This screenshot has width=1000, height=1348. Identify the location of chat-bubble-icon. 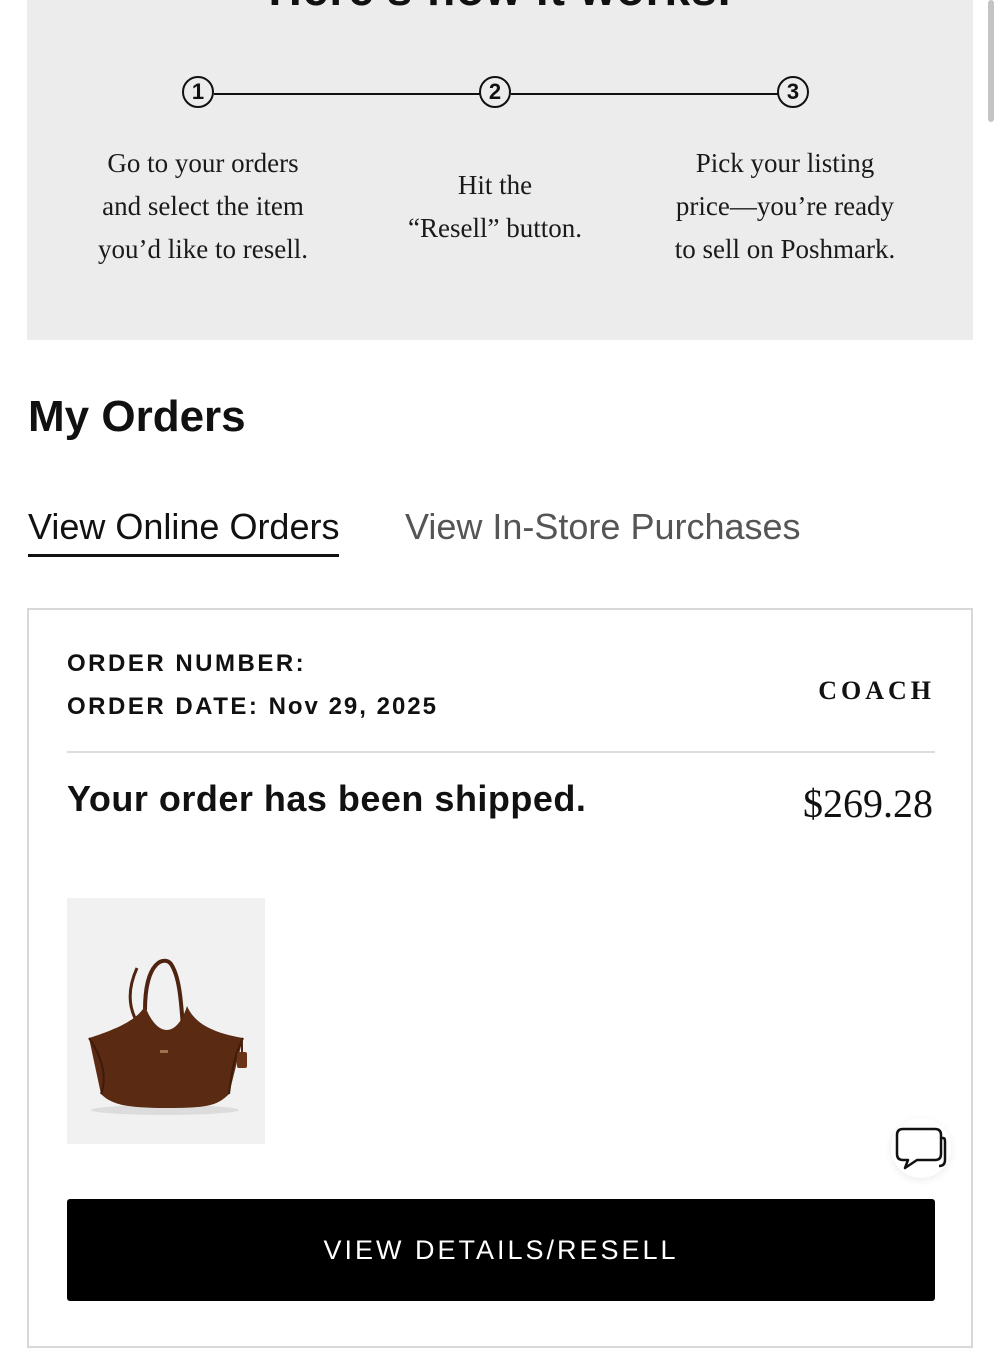
(921, 1148).